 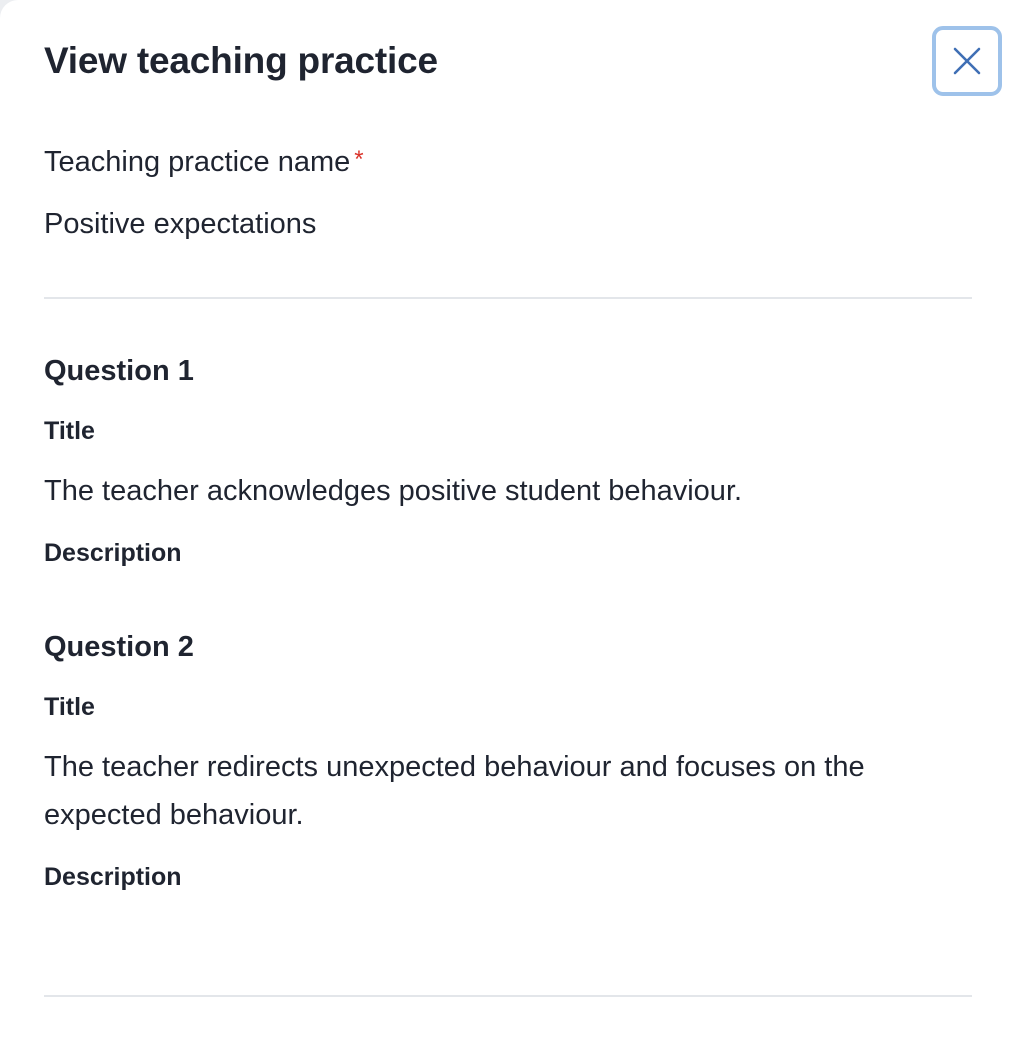 I want to click on practice-name-label-text: Teaching practice name, so click(x=197, y=162).